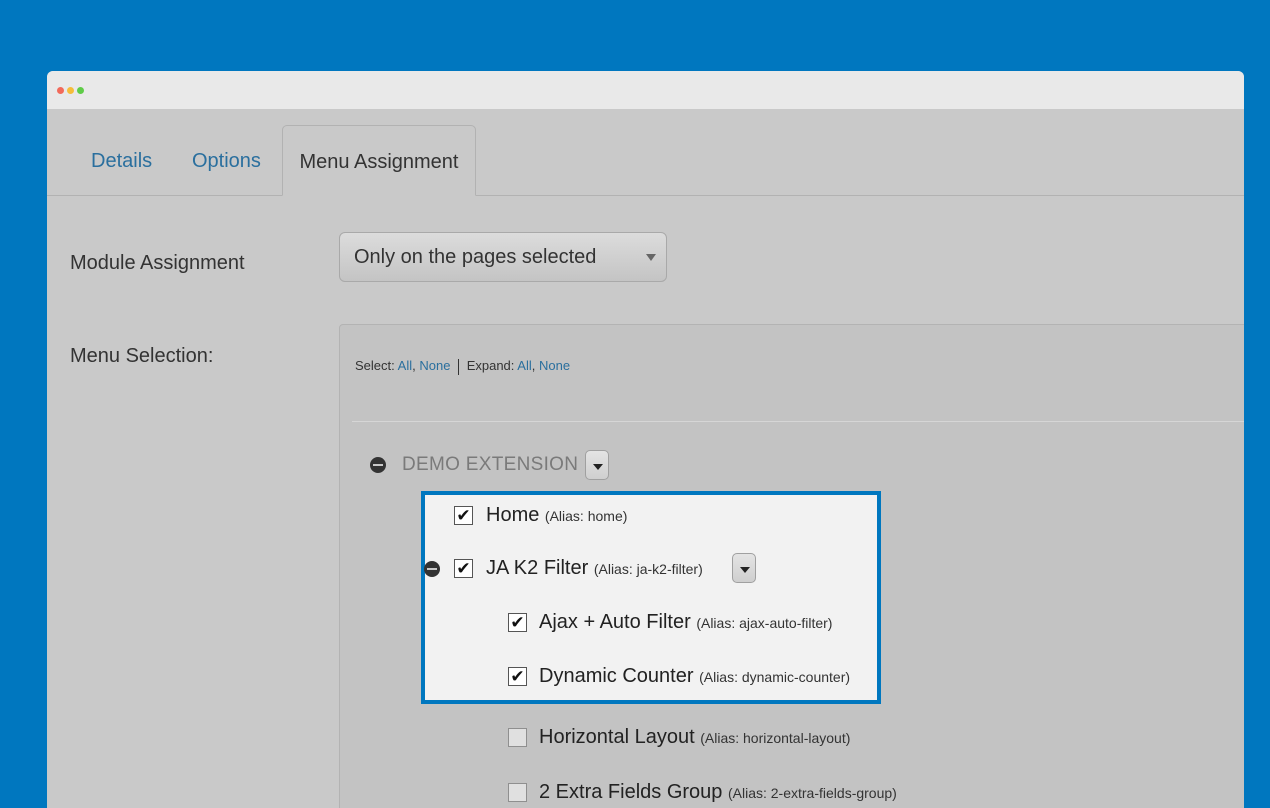  I want to click on divider, so click(459, 366).